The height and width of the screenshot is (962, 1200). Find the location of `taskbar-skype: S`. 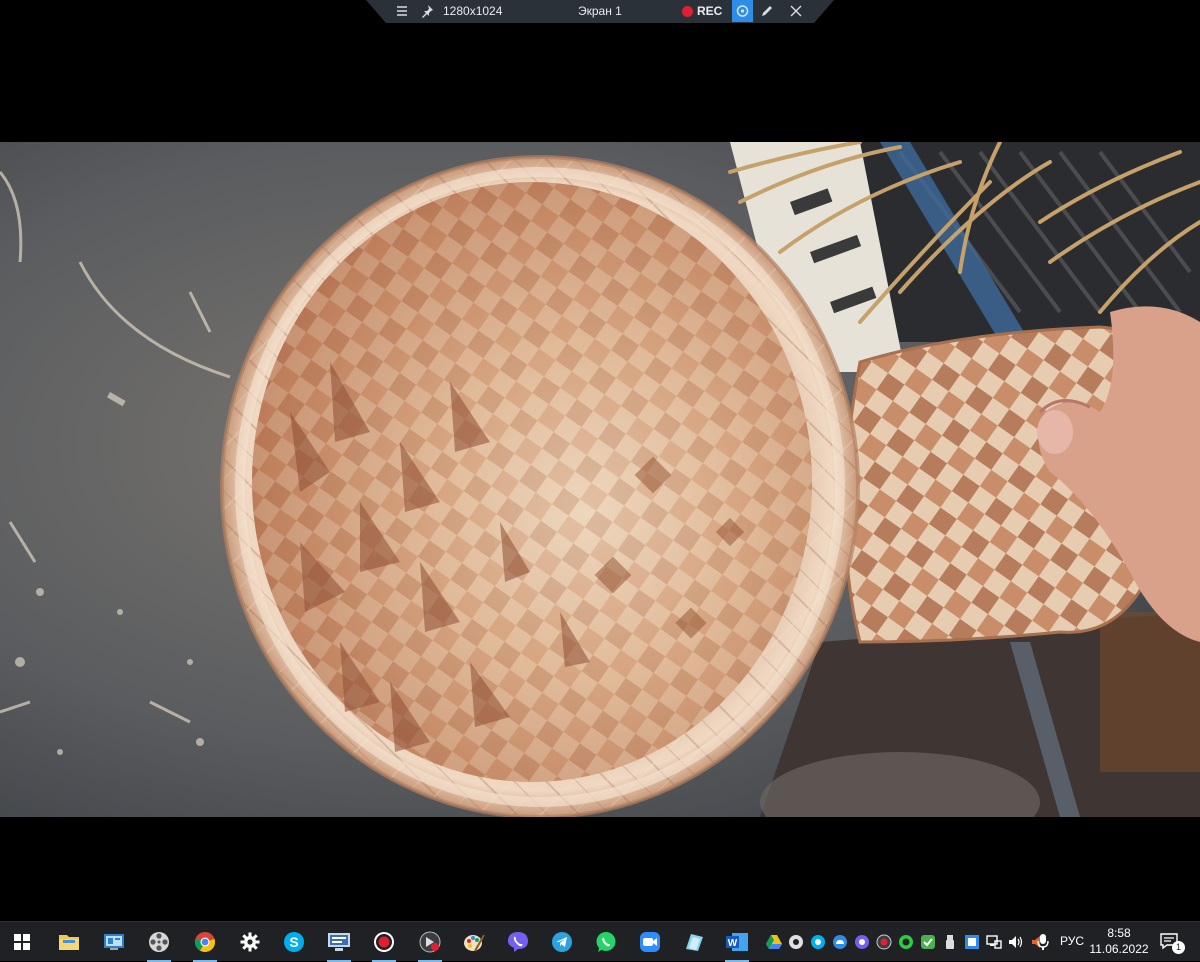

taskbar-skype: S is located at coordinates (294, 942).